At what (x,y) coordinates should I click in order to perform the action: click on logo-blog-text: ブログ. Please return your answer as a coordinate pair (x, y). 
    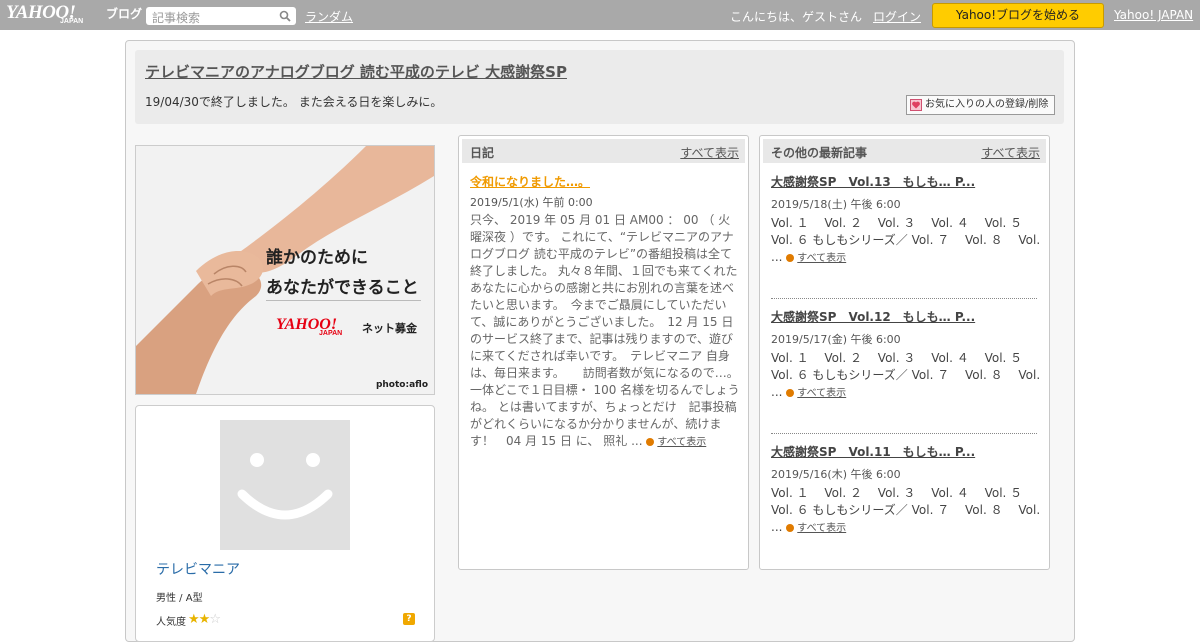
    Looking at the image, I should click on (124, 14).